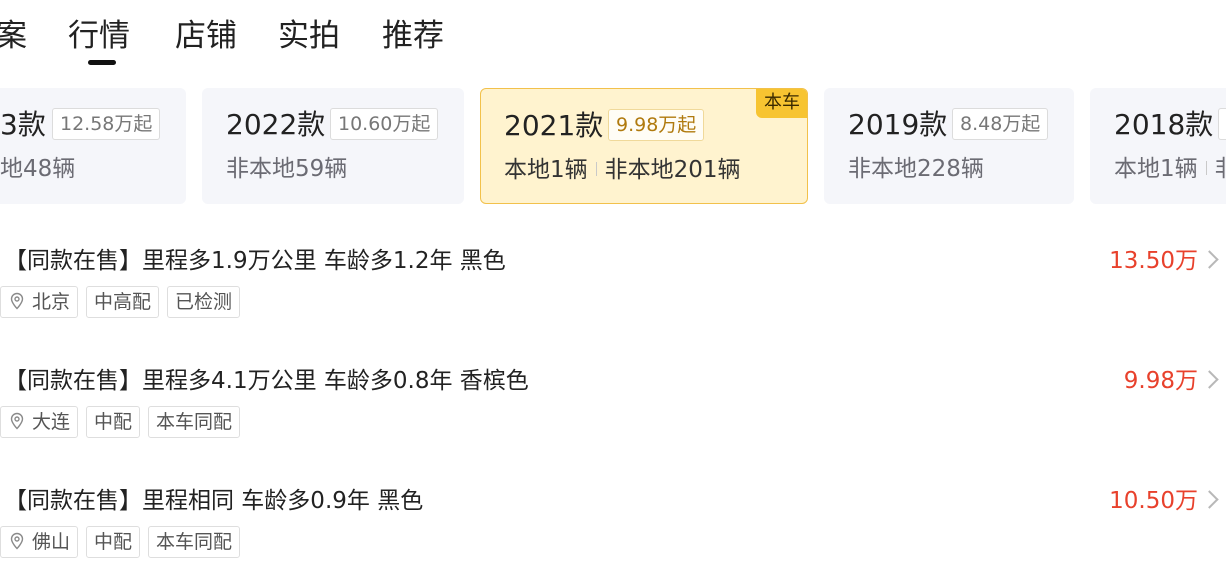 The image size is (1226, 584). What do you see at coordinates (554, 125) in the screenshot?
I see `year-label: 2021款` at bounding box center [554, 125].